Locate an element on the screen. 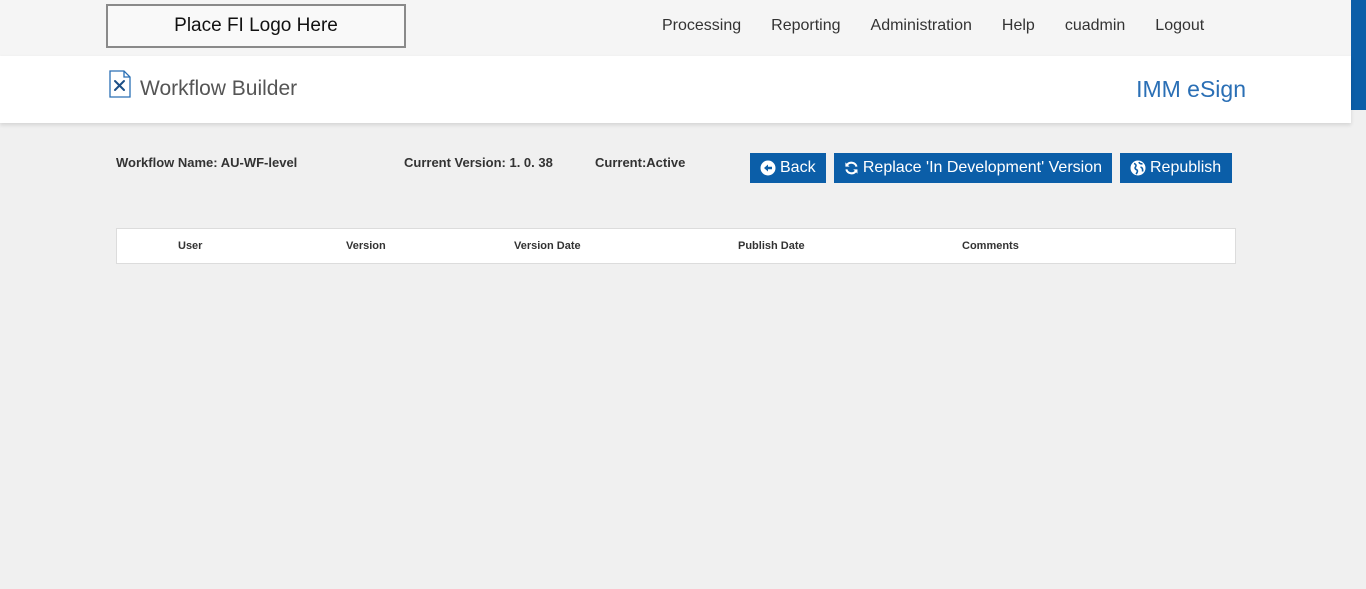 The width and height of the screenshot is (1366, 589). column-header-version: Version is located at coordinates (366, 246).